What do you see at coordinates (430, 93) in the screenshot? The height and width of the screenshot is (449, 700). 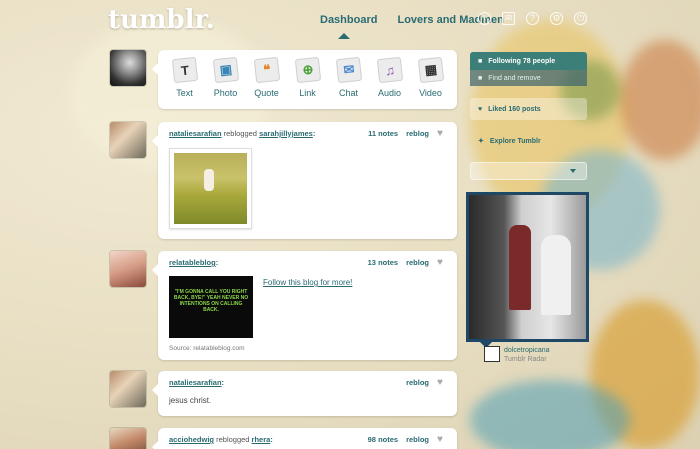 I see `post-type-label: Video` at bounding box center [430, 93].